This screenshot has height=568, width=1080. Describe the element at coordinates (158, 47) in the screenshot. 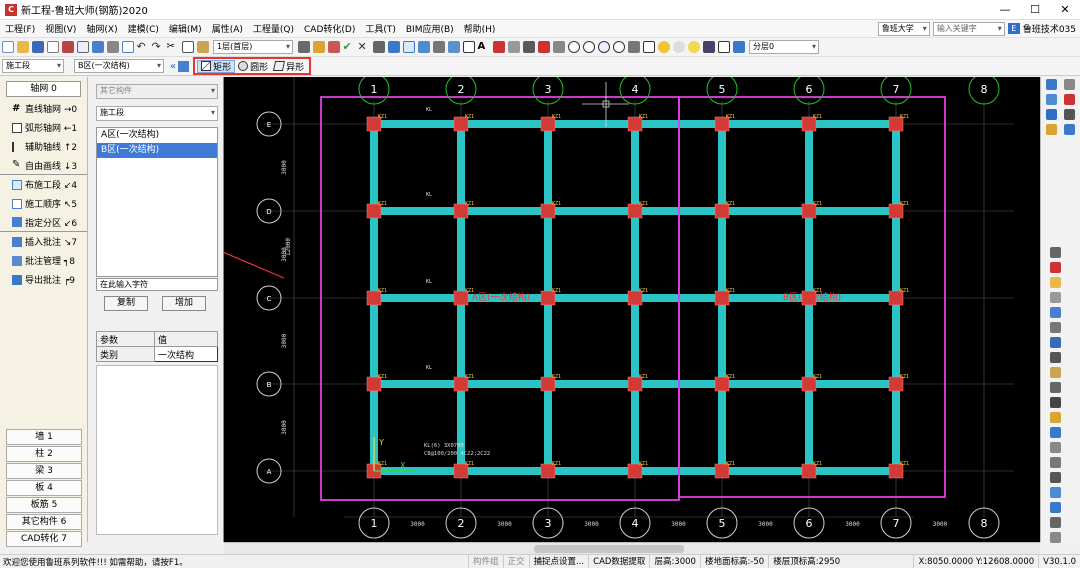

I see `redo-icon: ↷` at that location.